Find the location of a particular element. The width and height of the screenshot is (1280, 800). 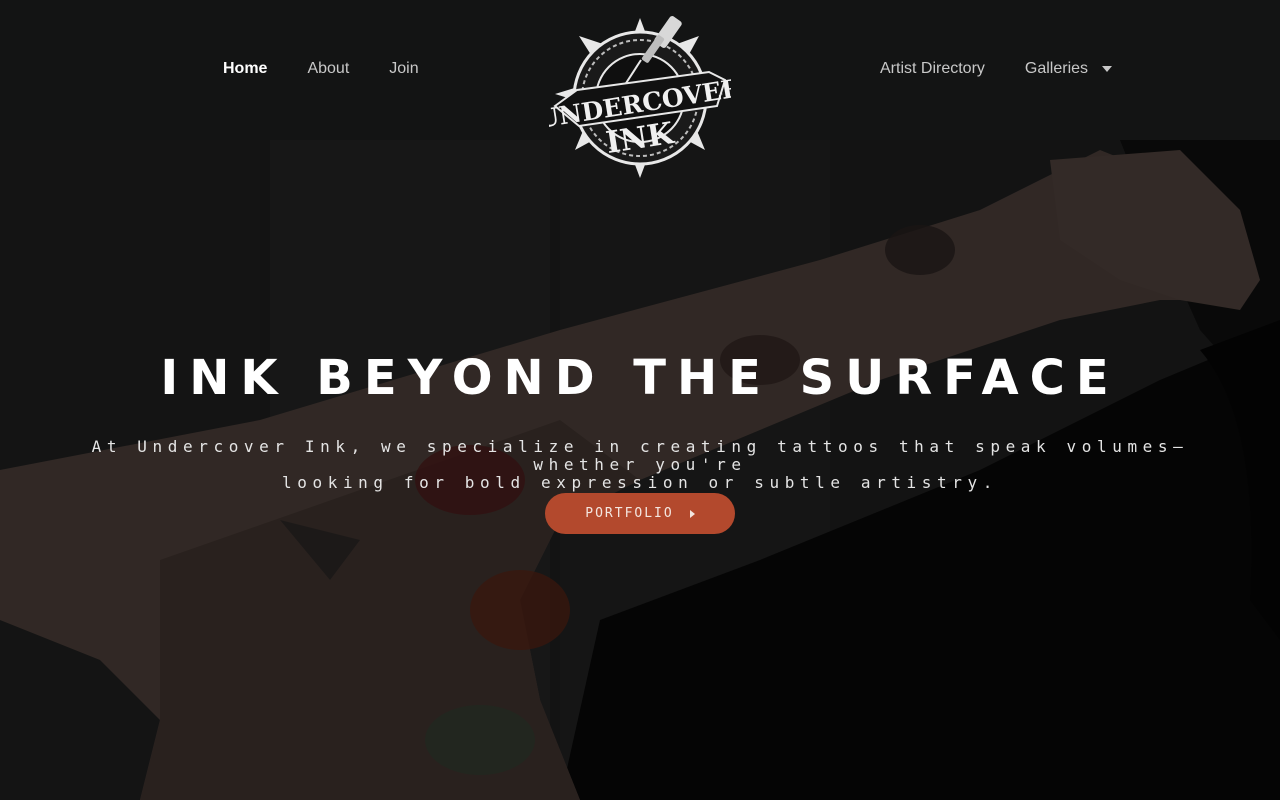

primary-nav-left: Home About Join is located at coordinates (321, 69).